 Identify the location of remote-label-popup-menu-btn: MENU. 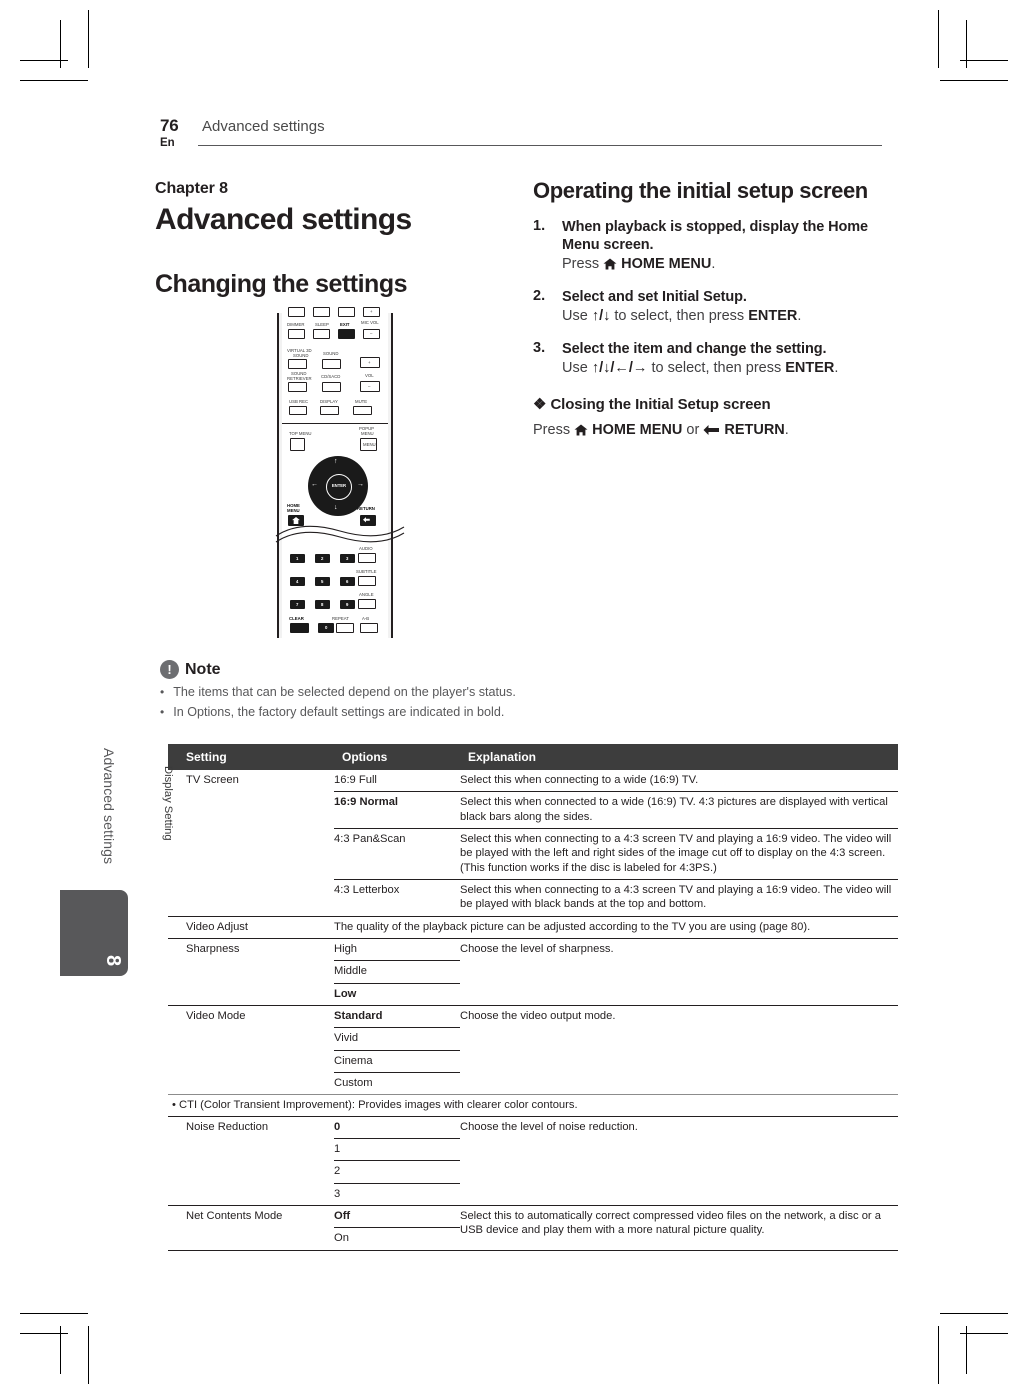
(369, 444).